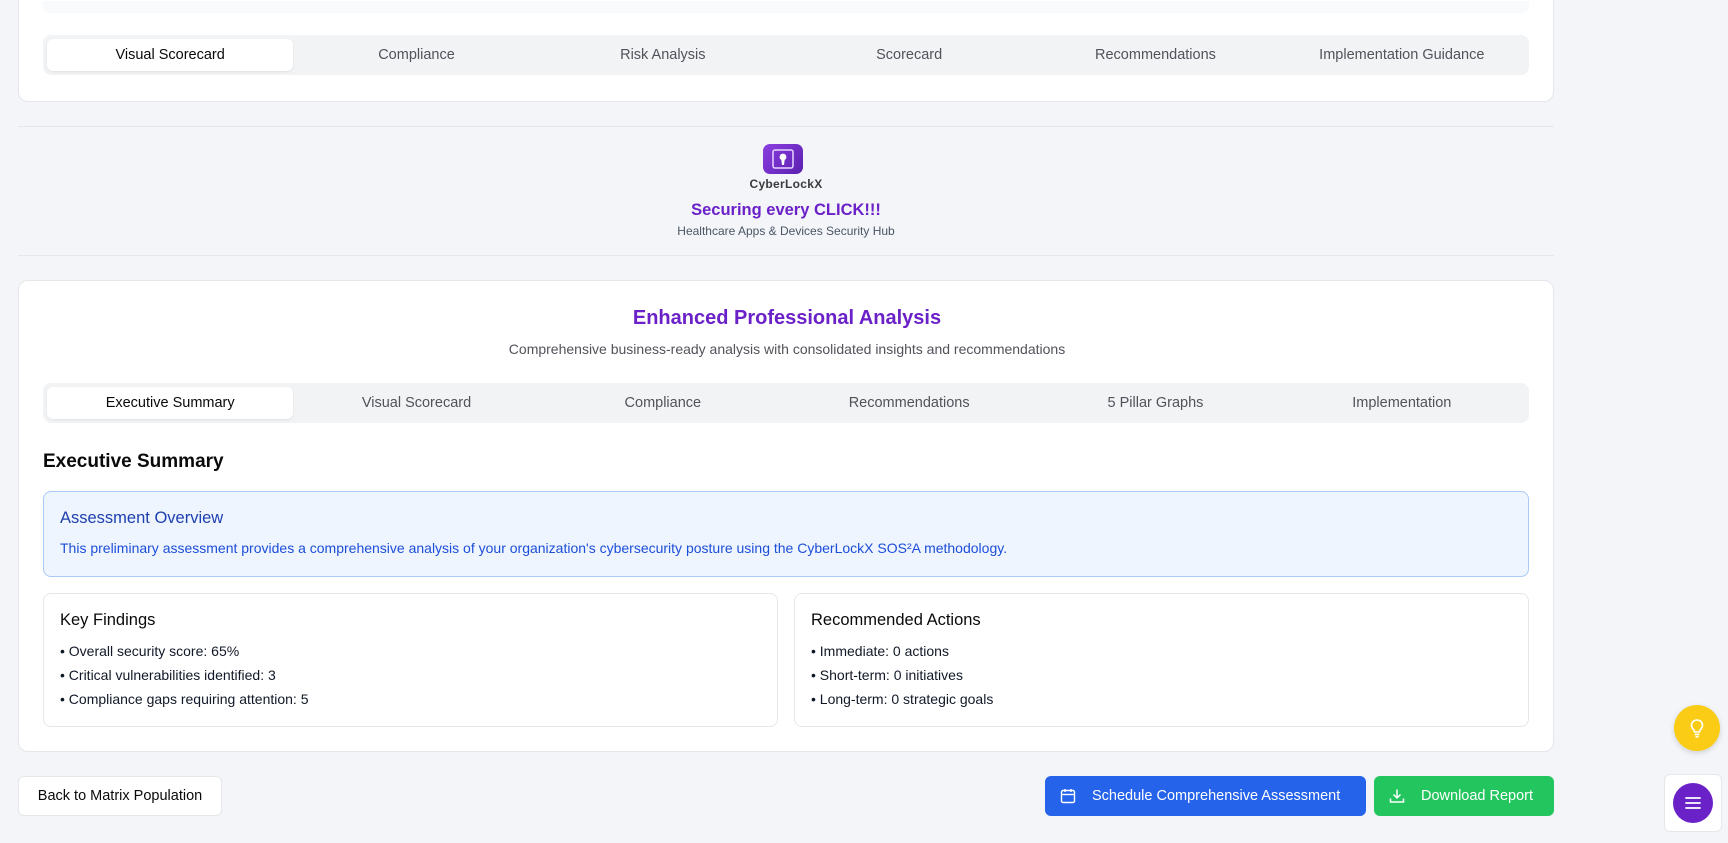 This screenshot has height=843, width=1728. What do you see at coordinates (1402, 403) in the screenshot?
I see `tab-implementation: Implementation` at bounding box center [1402, 403].